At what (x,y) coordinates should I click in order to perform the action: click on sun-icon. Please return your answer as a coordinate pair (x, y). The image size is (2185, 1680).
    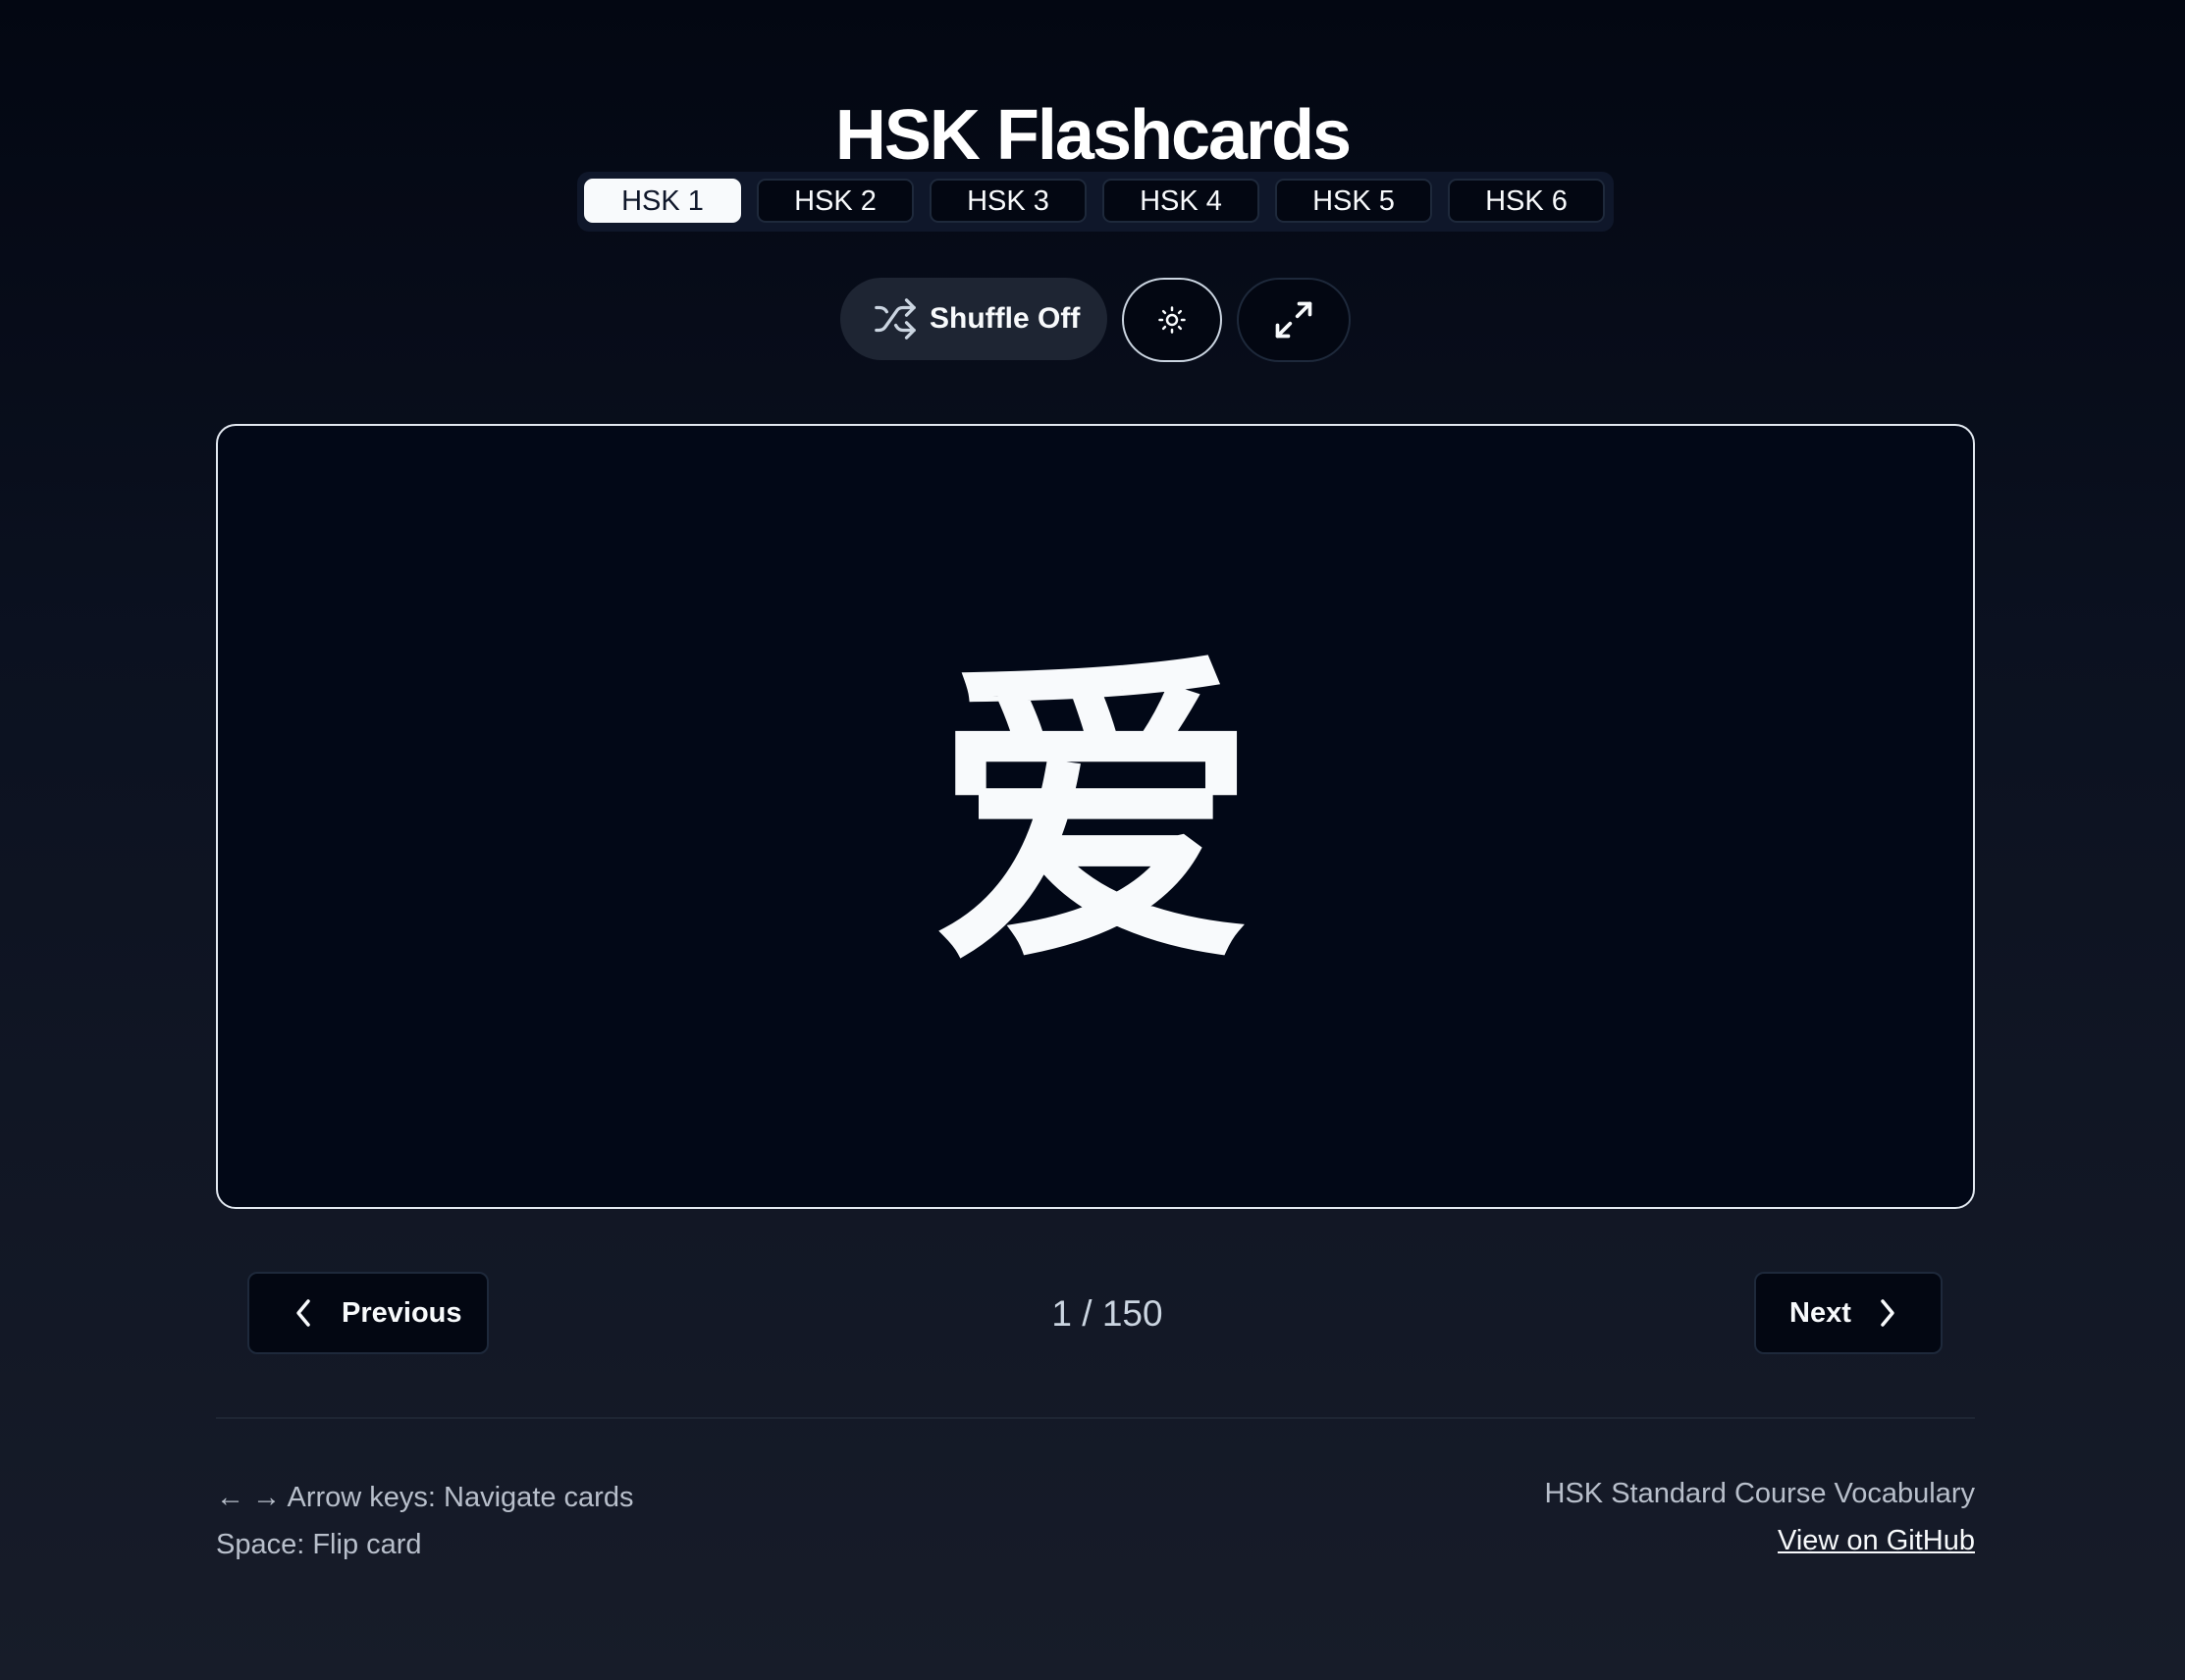
    Looking at the image, I should click on (1172, 320).